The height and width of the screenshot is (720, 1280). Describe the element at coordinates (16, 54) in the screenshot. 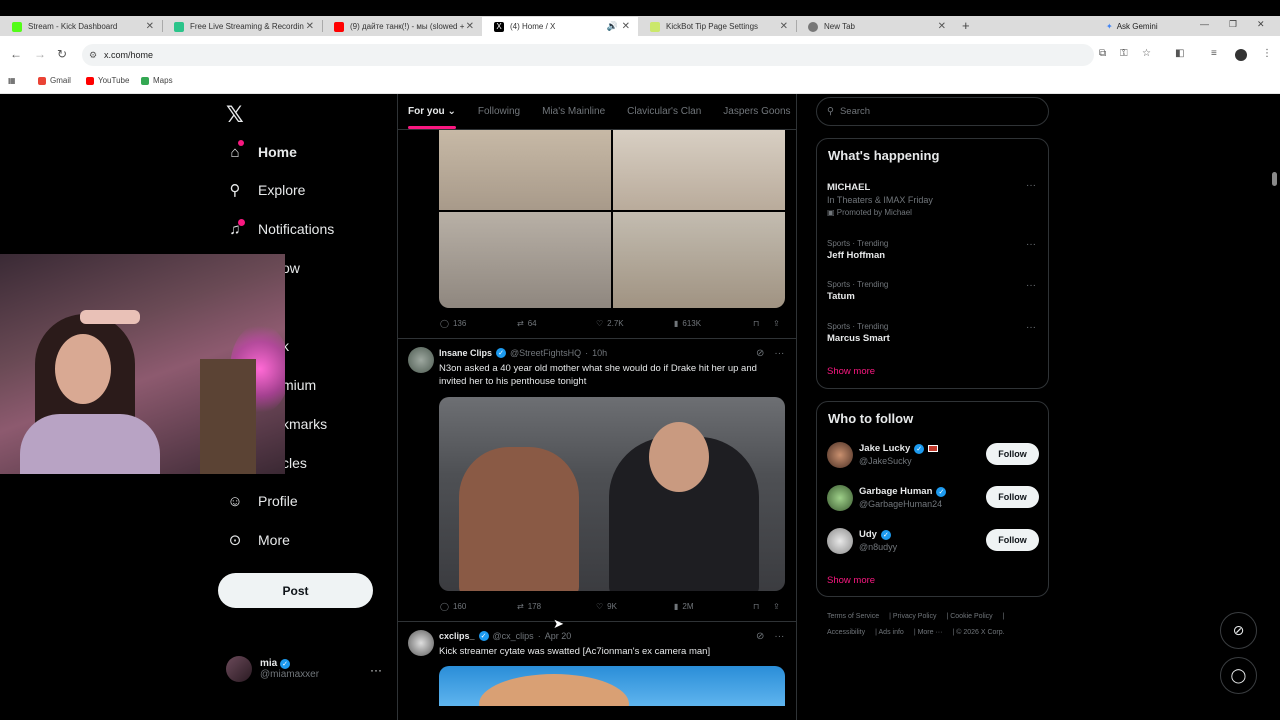

I see `back-arrow-icon: ←` at that location.